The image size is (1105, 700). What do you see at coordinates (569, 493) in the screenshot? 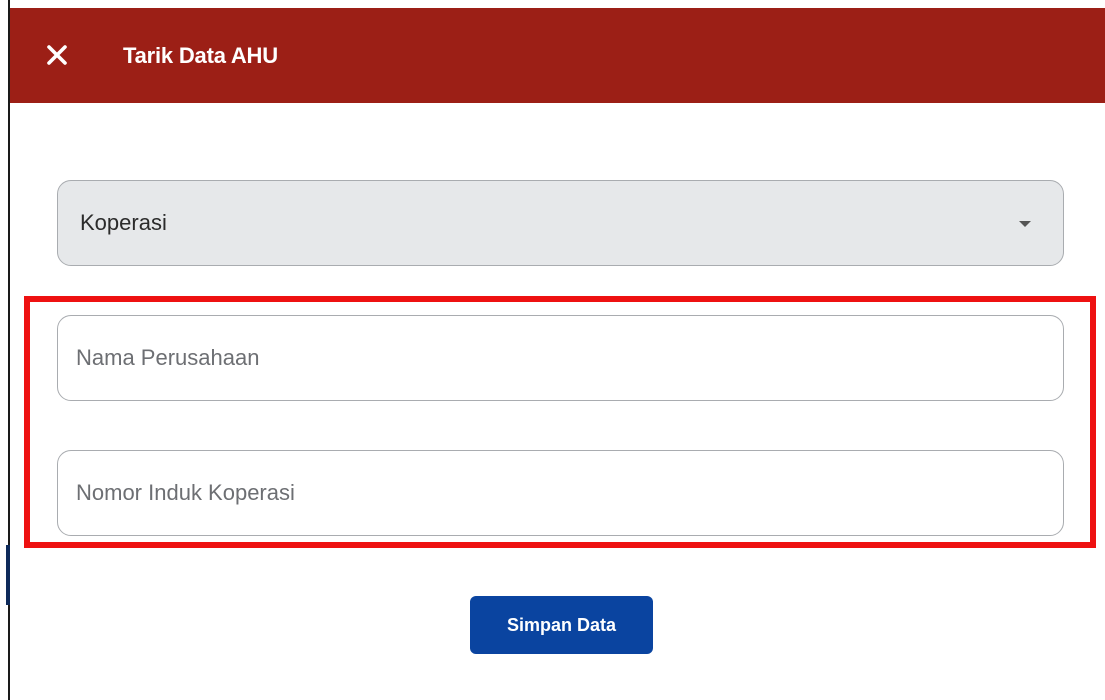
I see `cooperative-number-input` at bounding box center [569, 493].